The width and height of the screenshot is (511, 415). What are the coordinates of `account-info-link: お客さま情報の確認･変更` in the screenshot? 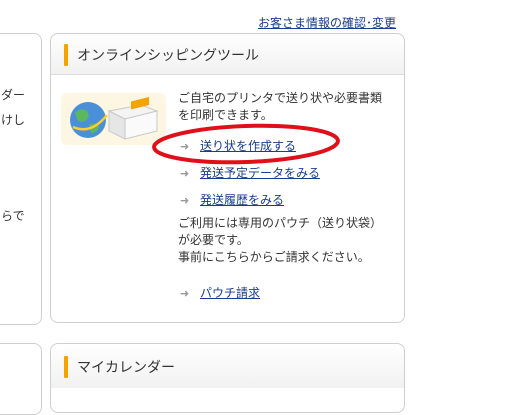 It's located at (327, 22).